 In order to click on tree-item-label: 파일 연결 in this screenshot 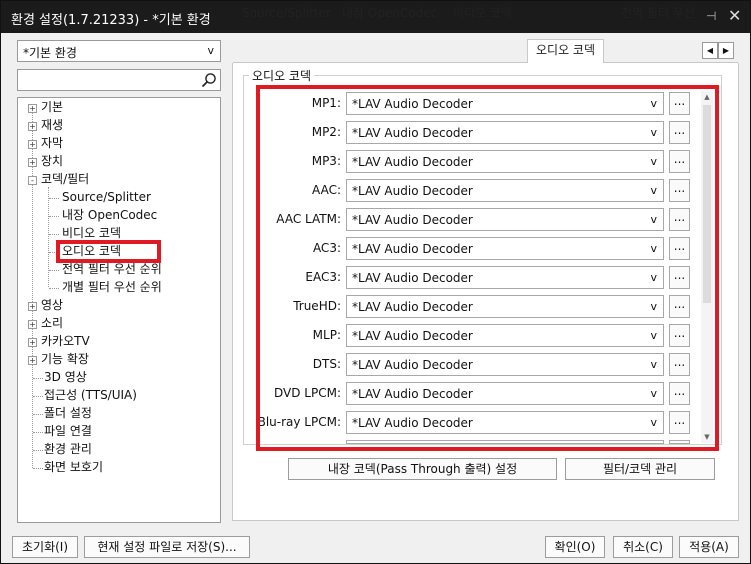, I will do `click(68, 431)`.